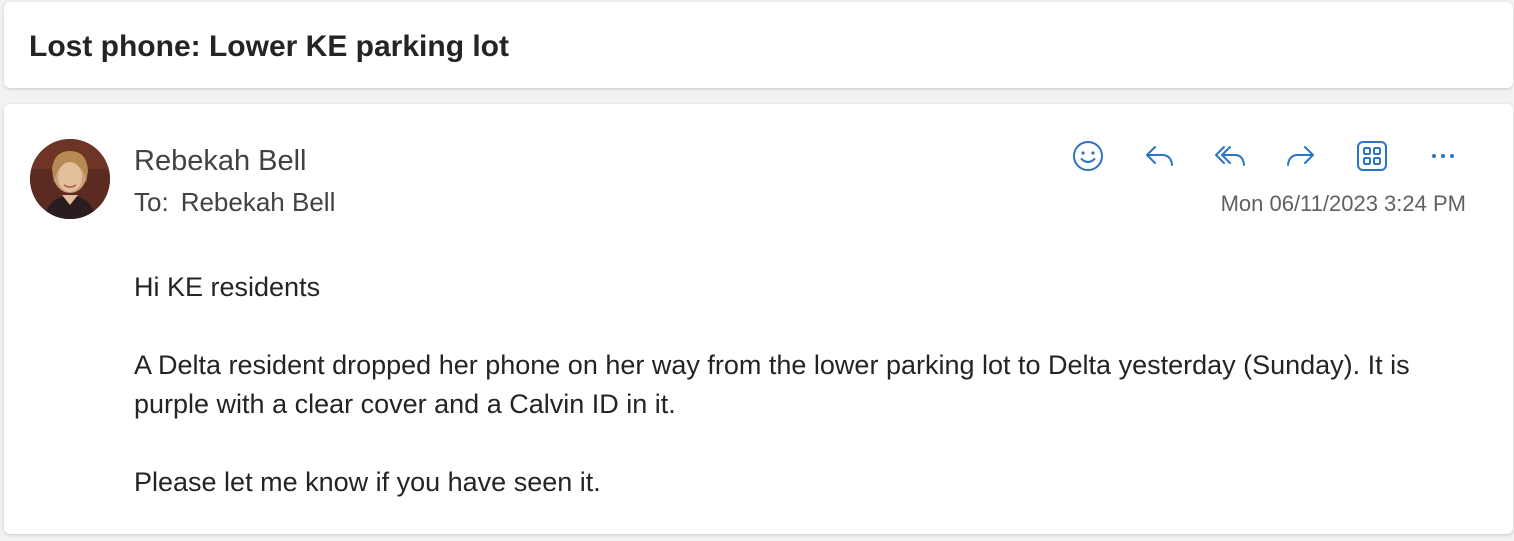 The image size is (1514, 541). Describe the element at coordinates (220, 161) in the screenshot. I see `sender-name: Rebekah Bell` at that location.